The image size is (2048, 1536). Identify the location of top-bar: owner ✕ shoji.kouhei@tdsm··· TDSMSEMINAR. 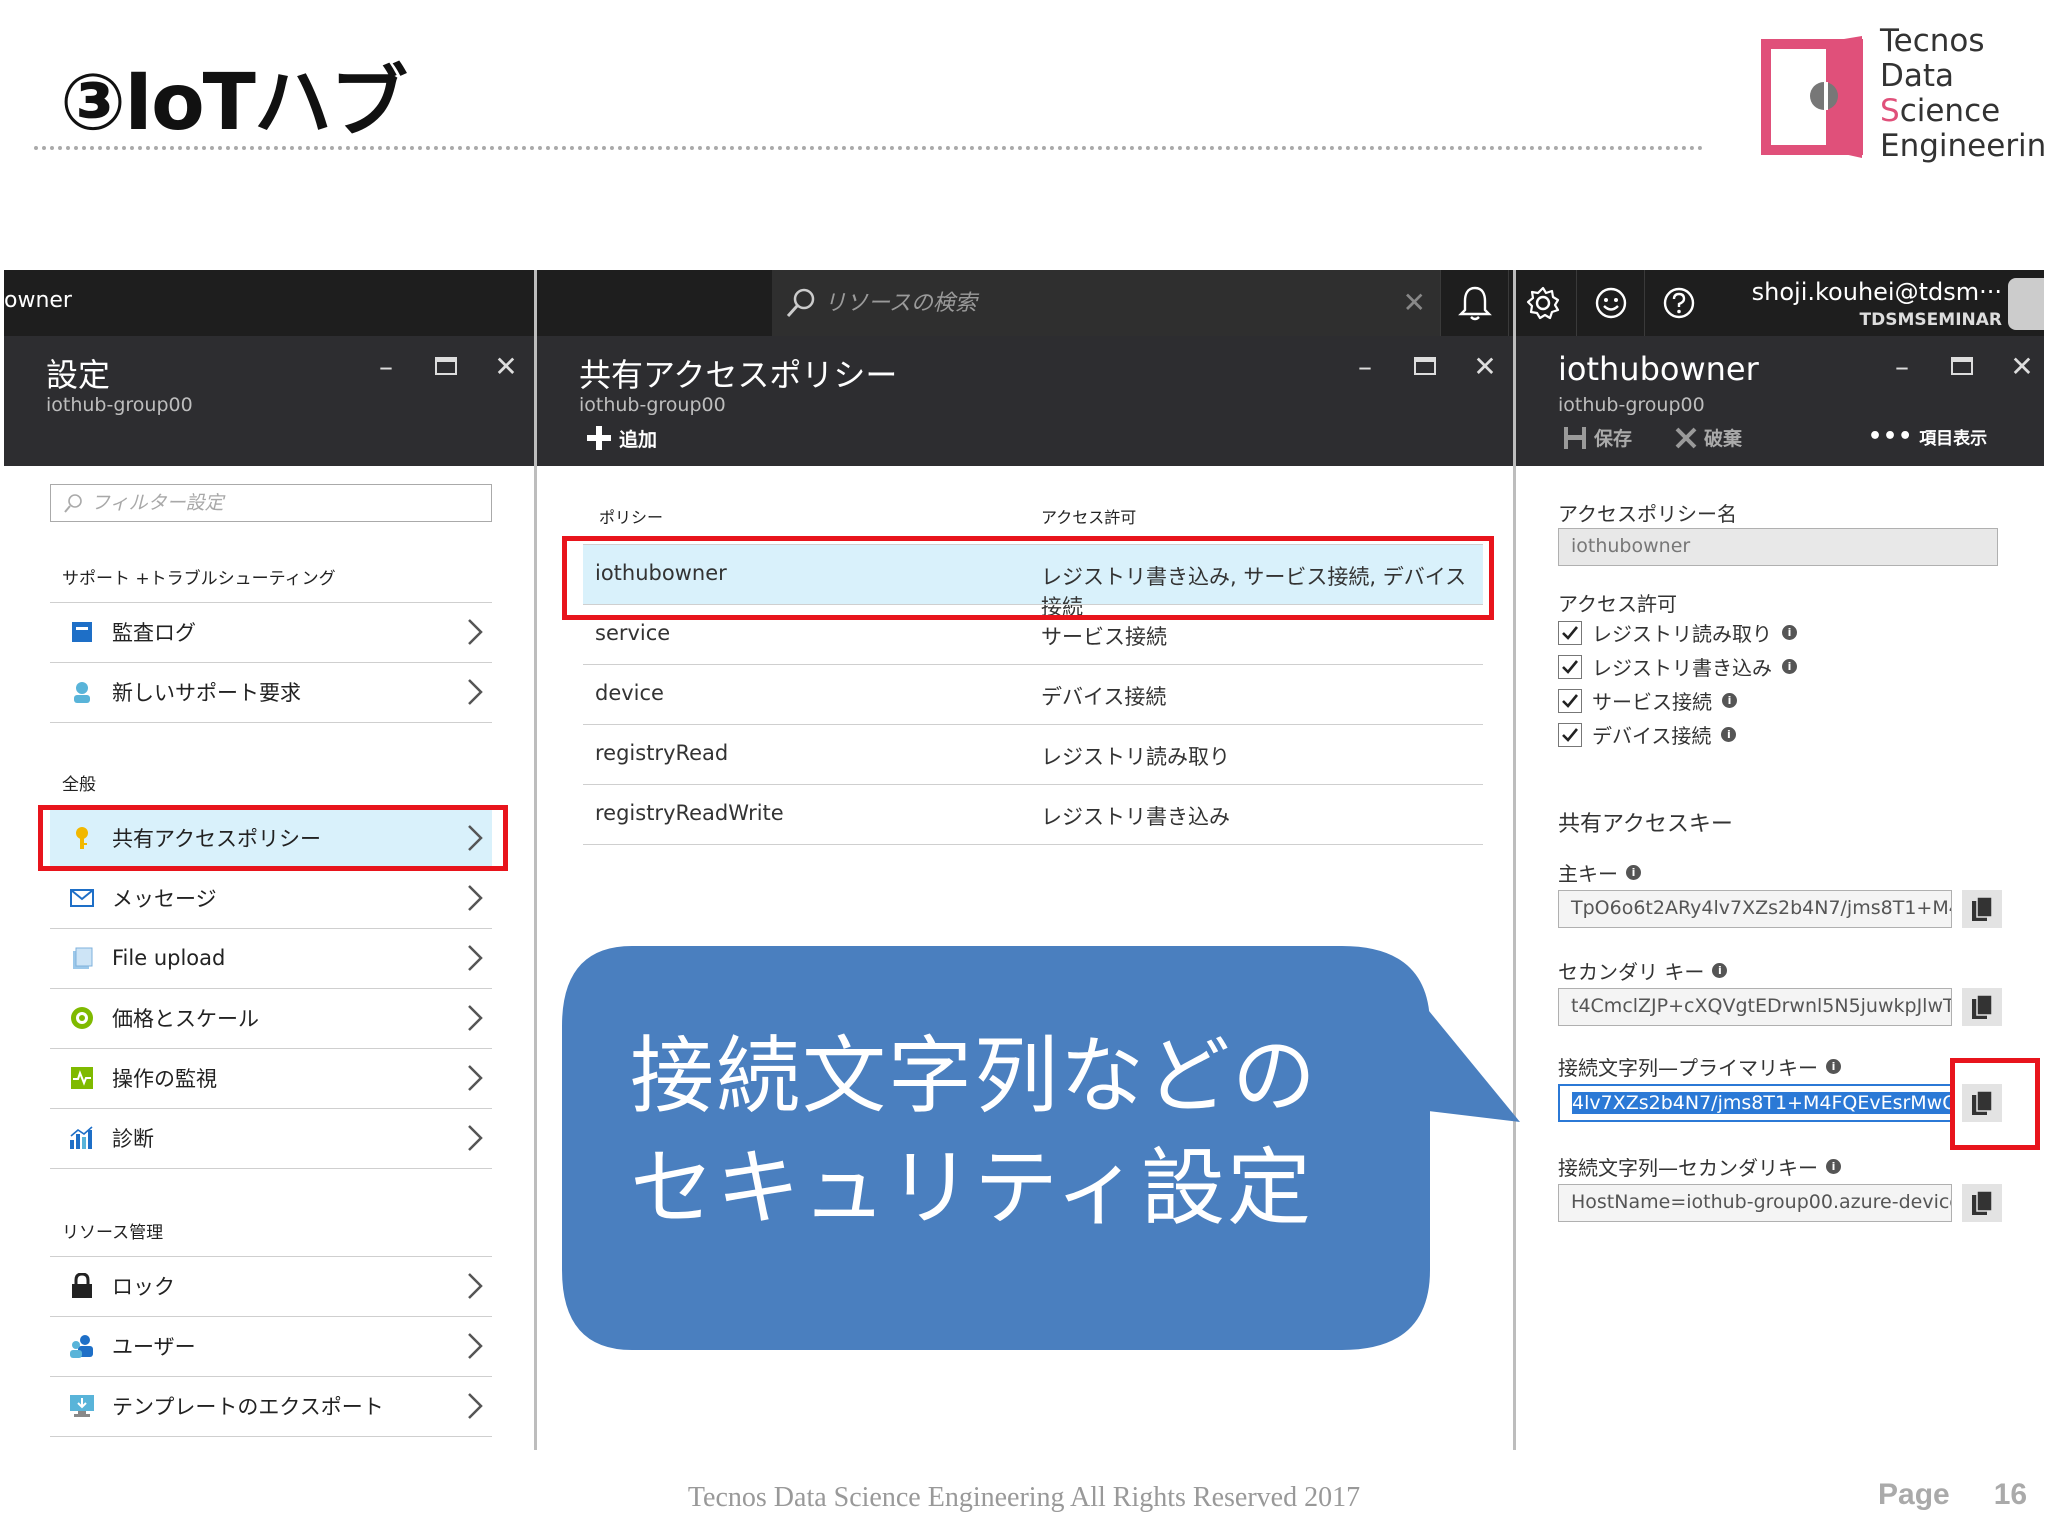
(1024, 303).